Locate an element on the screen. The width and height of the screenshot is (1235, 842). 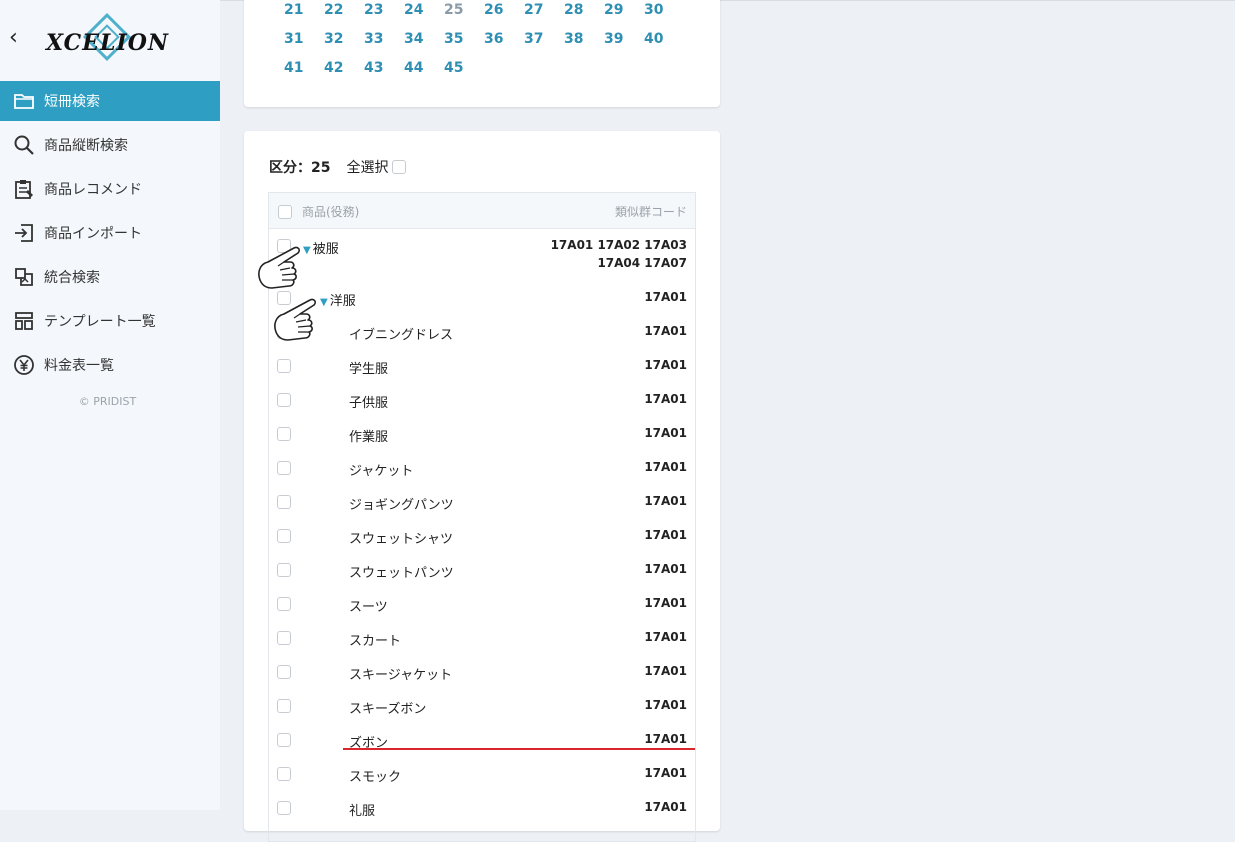
code-line-1: 17A01 17A02 17A03 is located at coordinates (618, 245).